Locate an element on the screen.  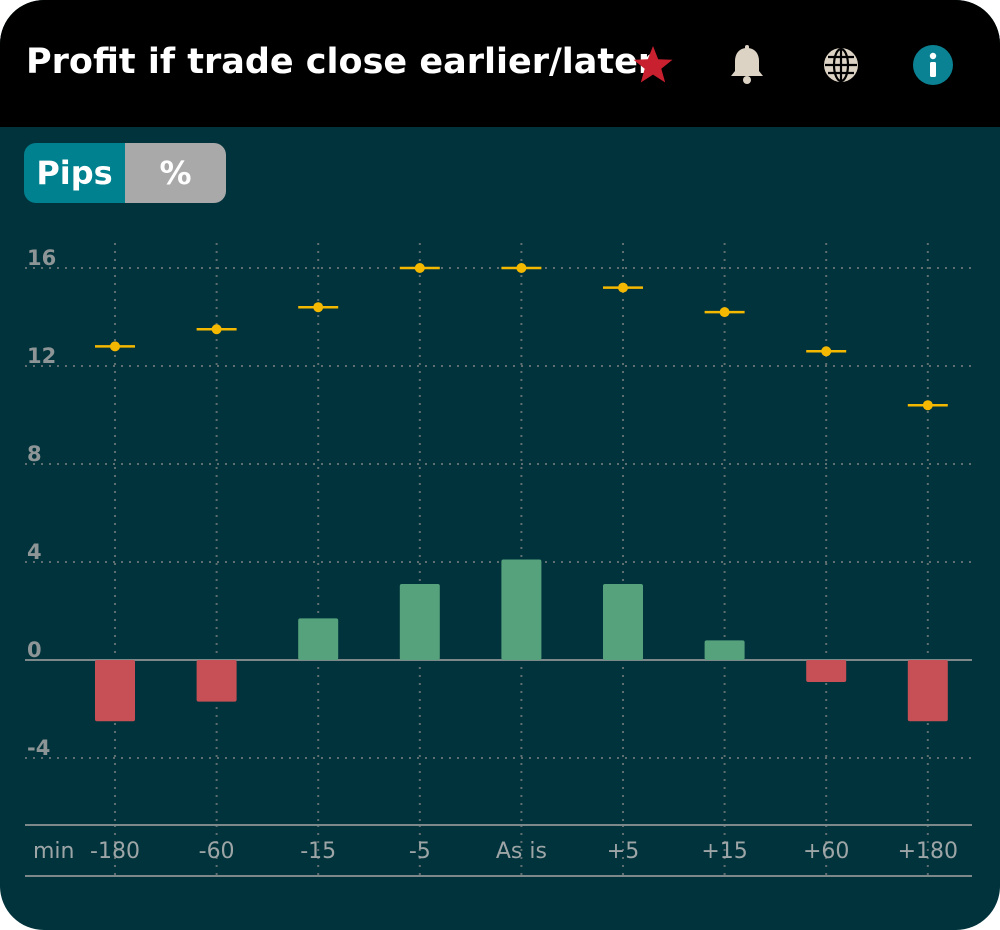
x-tick-label: -15 is located at coordinates (318, 851).